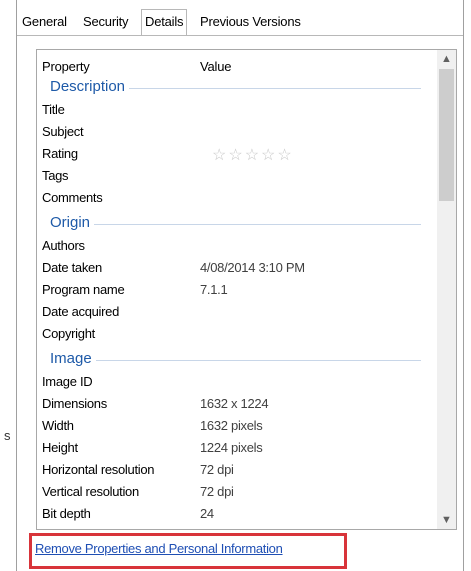  What do you see at coordinates (58, 425) in the screenshot?
I see `property-name: Width` at bounding box center [58, 425].